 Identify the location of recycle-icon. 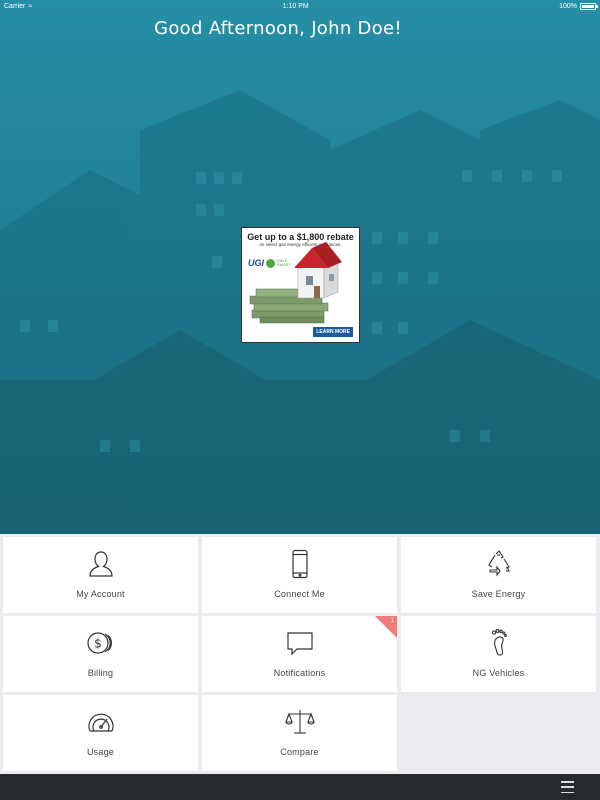
(499, 564).